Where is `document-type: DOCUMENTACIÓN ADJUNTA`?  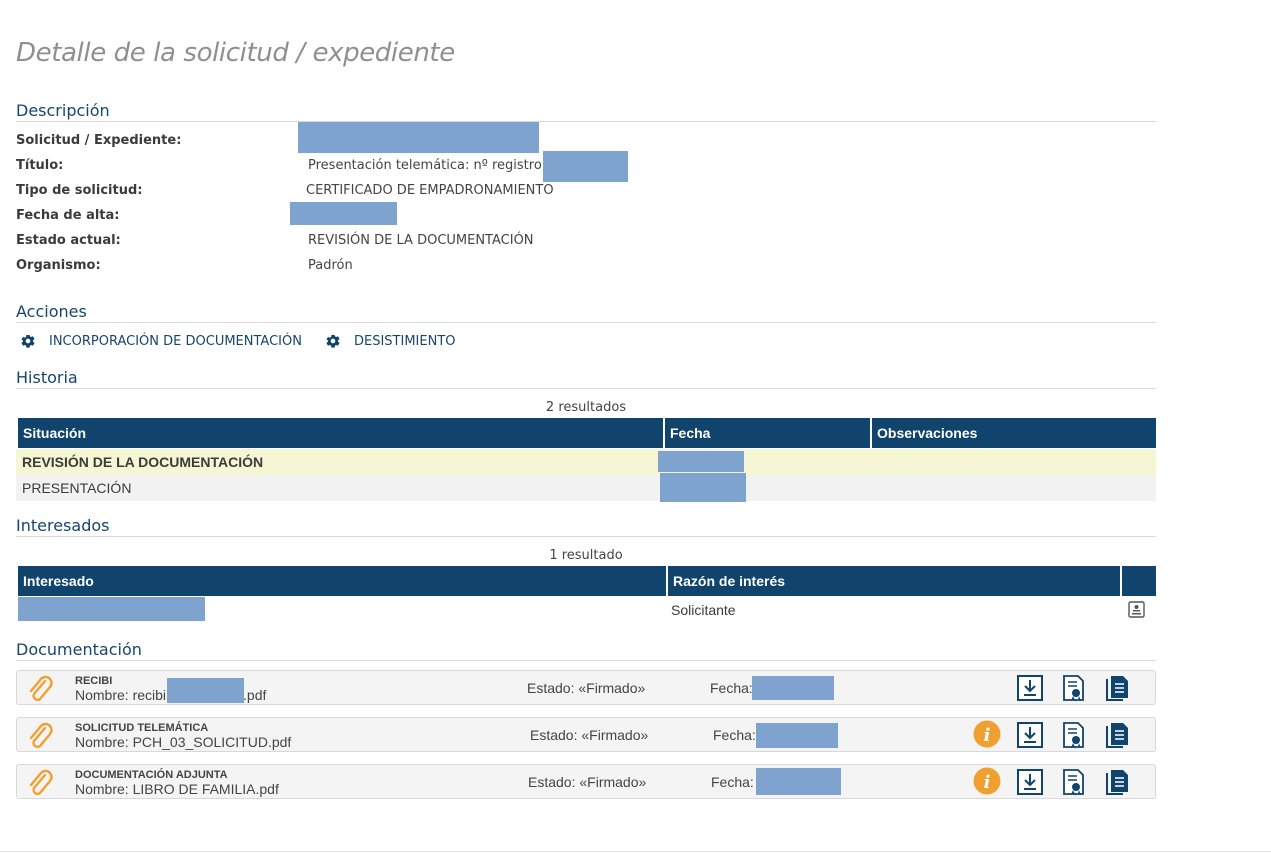
document-type: DOCUMENTACIÓN ADJUNTA is located at coordinates (151, 775).